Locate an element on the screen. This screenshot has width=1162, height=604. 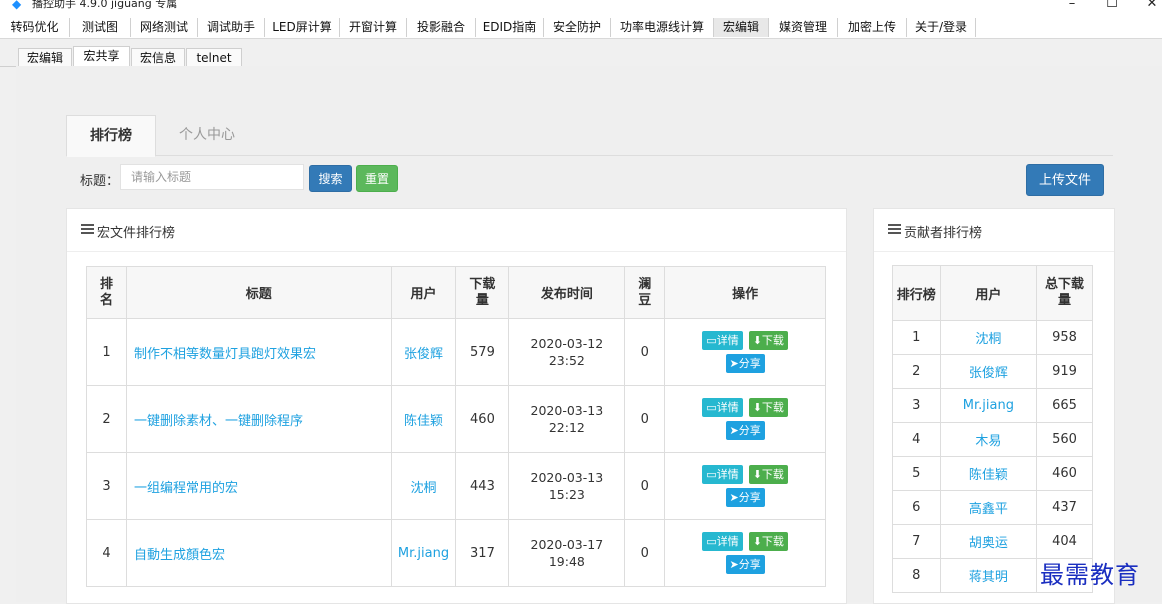
menu-item-projection-blend: 投影融合 is located at coordinates (441, 27).